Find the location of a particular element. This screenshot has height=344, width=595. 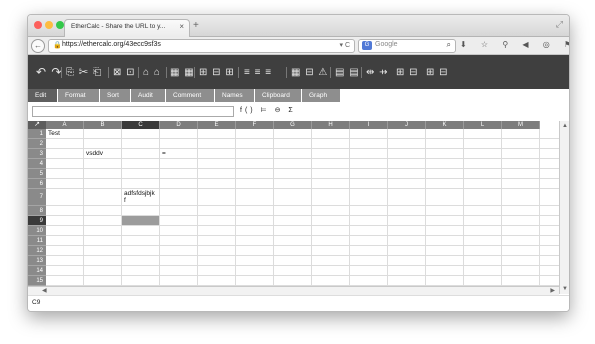

minimize-window-button is located at coordinates (49, 25).